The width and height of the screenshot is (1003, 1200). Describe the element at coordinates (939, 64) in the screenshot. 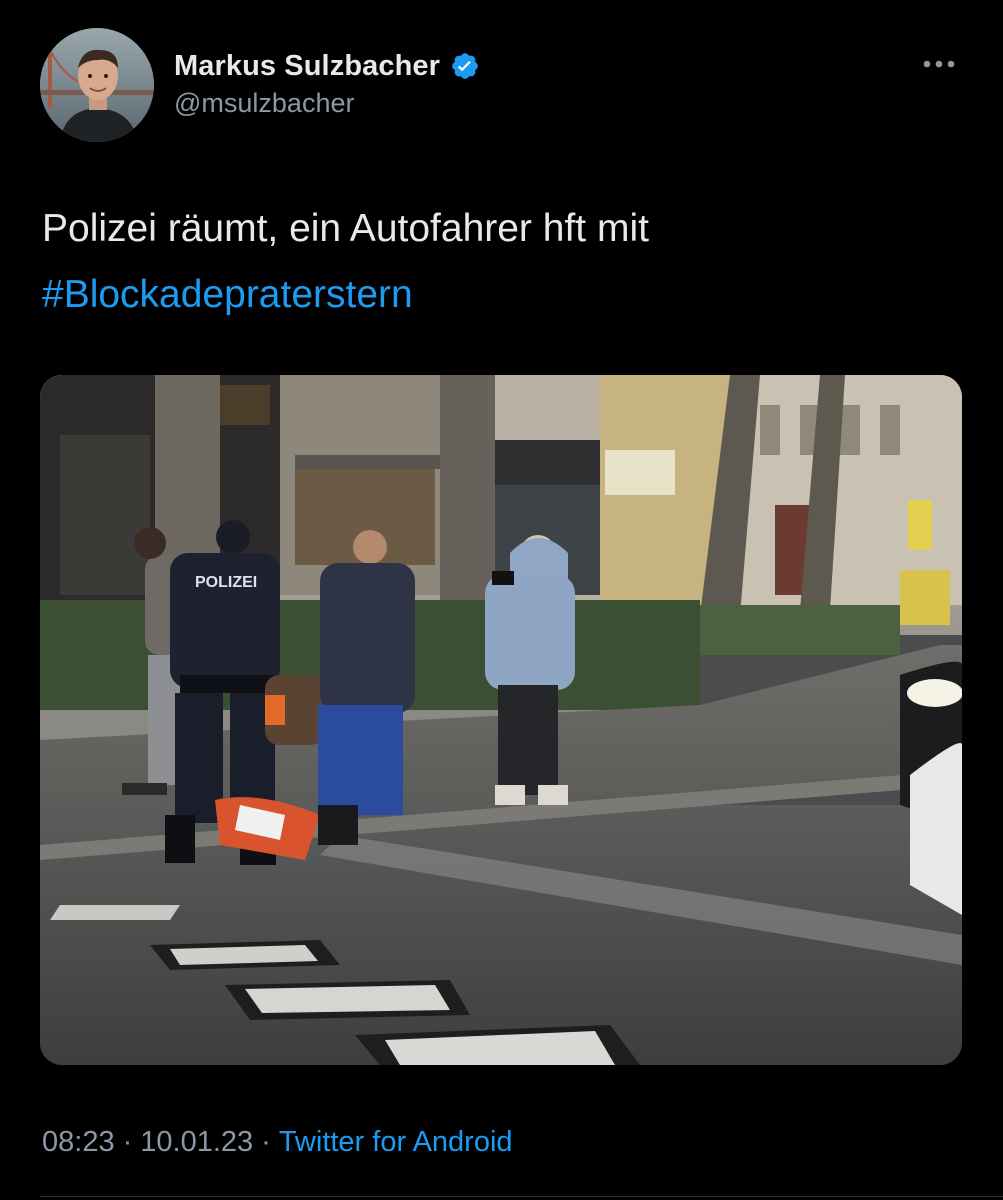

I see `more-options-icon` at that location.